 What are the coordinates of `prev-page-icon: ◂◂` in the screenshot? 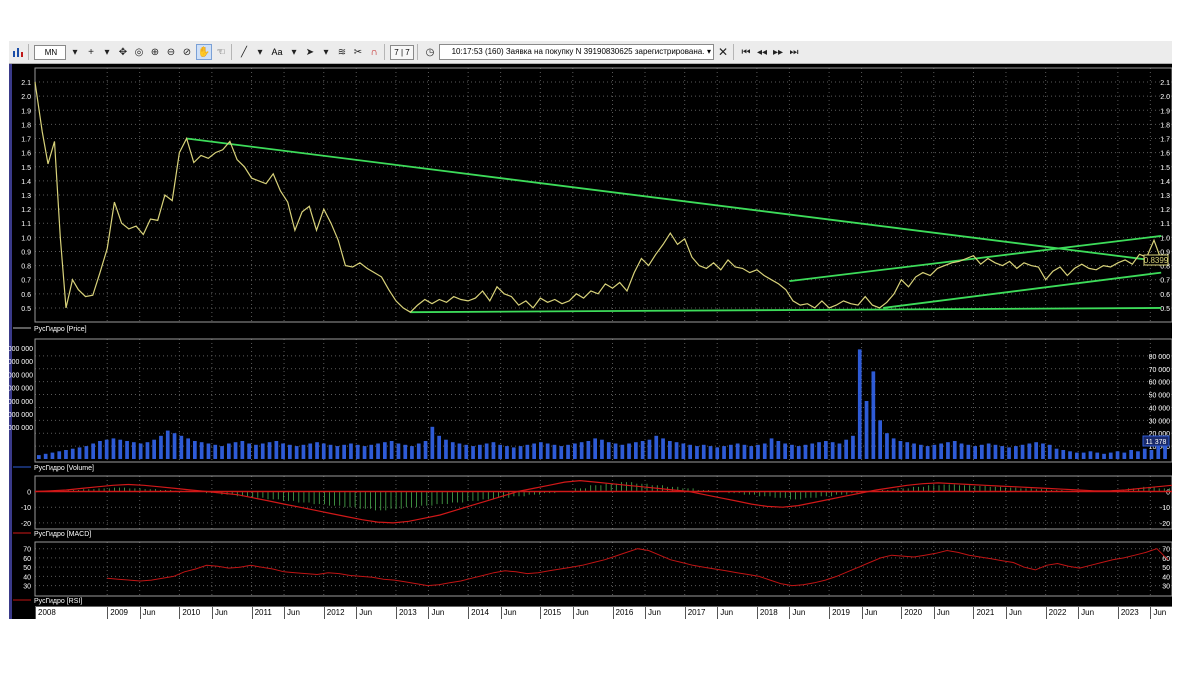 It's located at (762, 52).